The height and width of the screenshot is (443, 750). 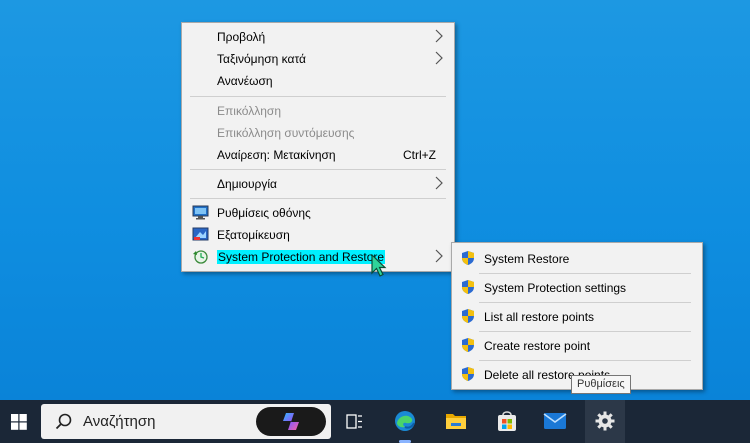 I want to click on mail-icon, so click(x=555, y=421).